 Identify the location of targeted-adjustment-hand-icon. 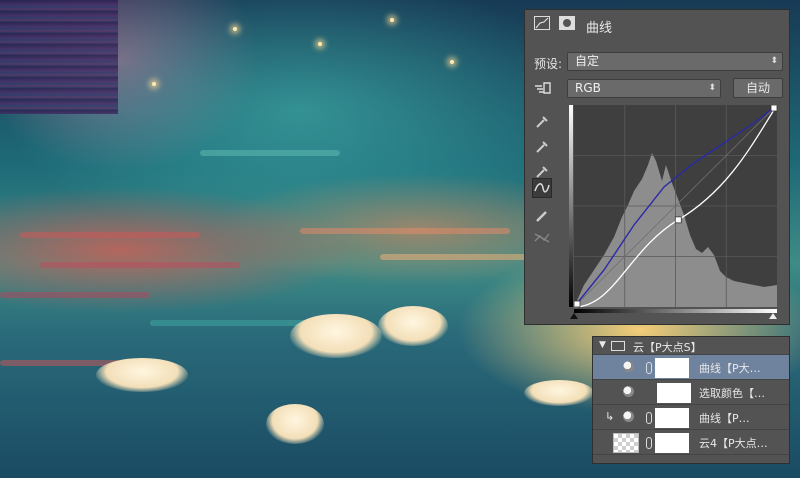
(543, 88).